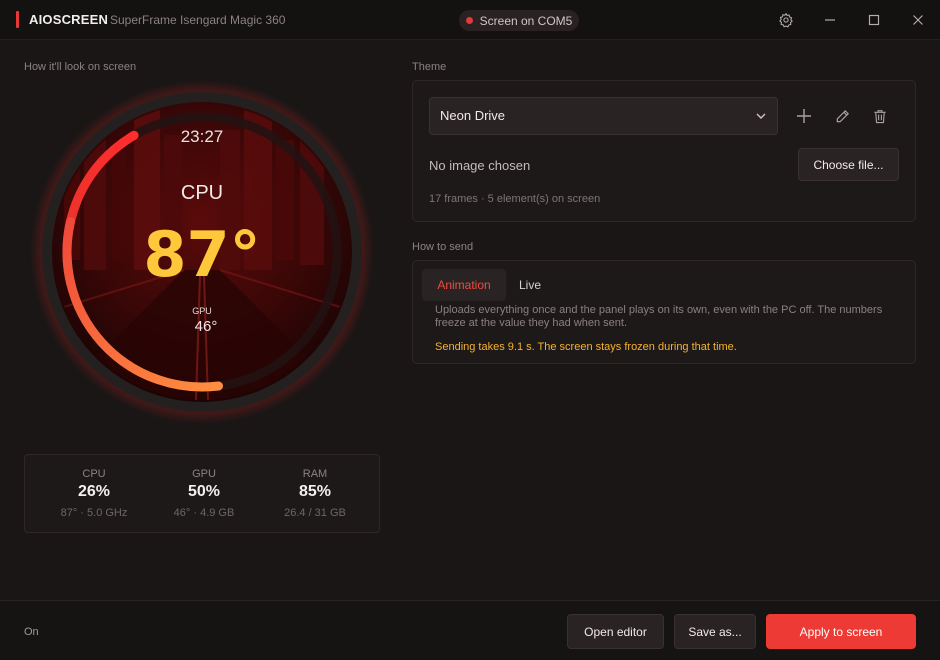  Describe the element at coordinates (198, 20) in the screenshot. I see `device-name: SuperFrame Isengard Magic 360` at that location.